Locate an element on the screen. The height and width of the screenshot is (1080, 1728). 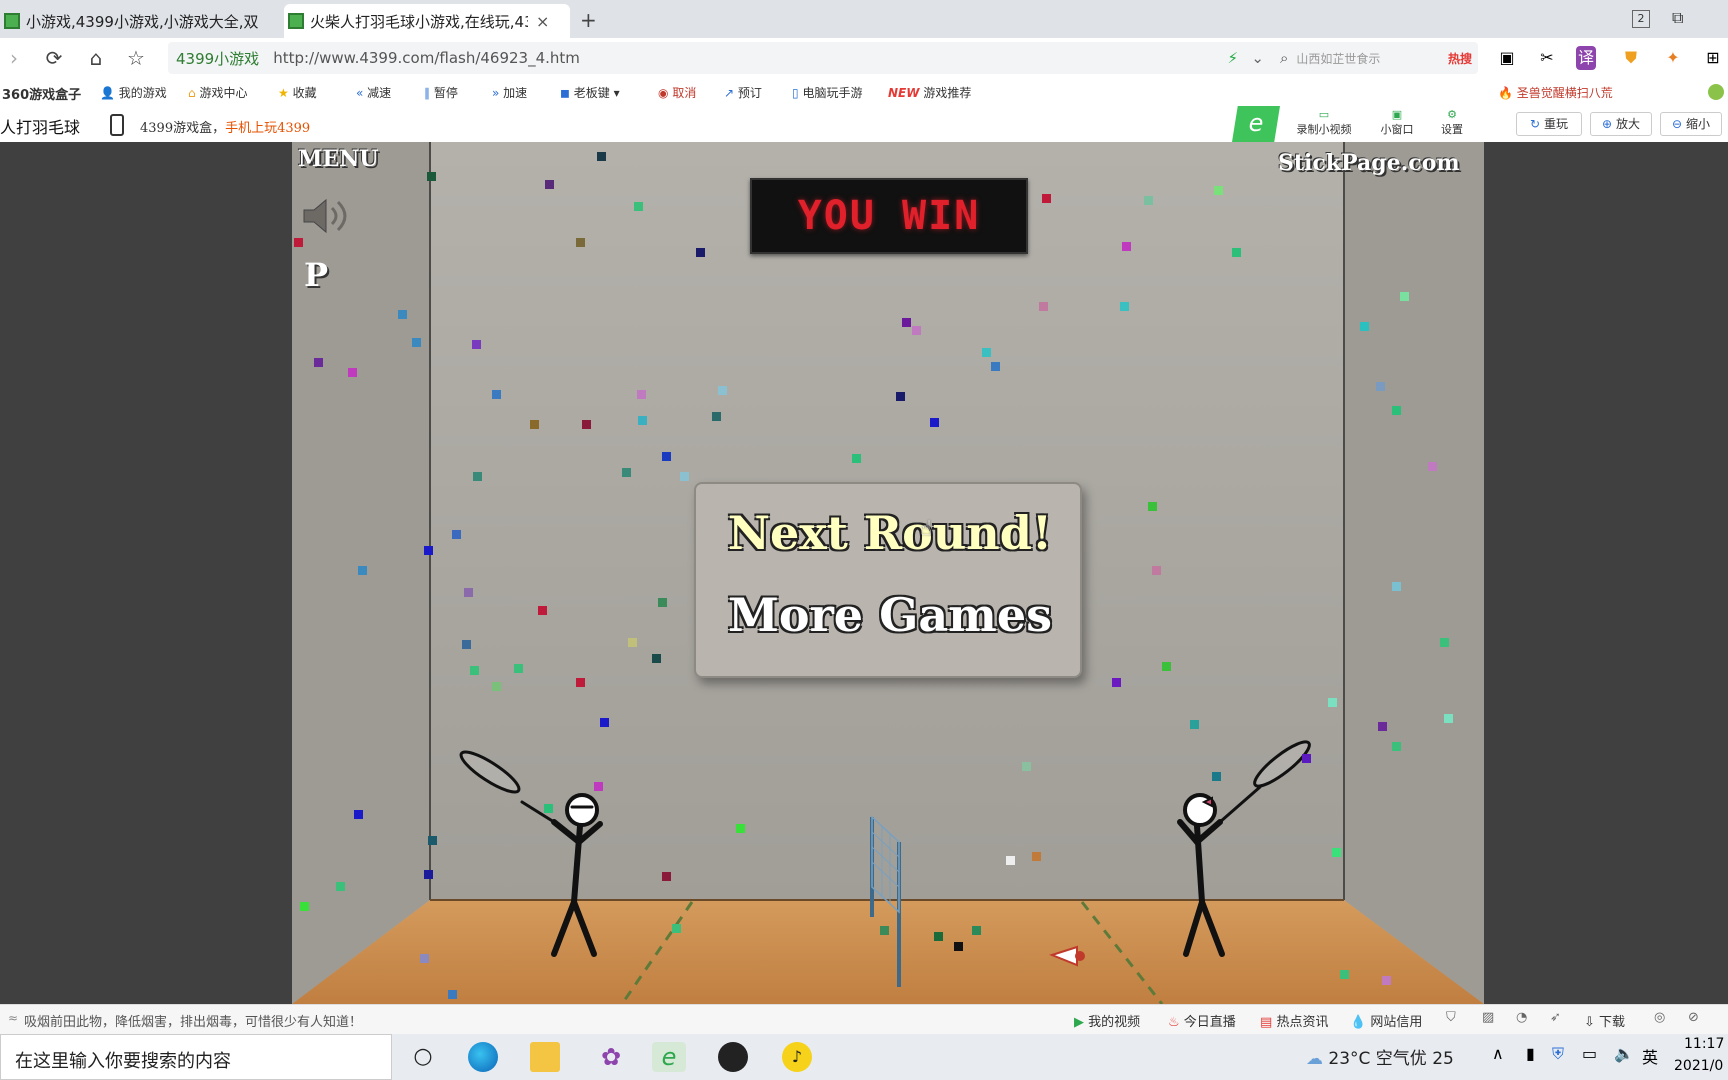
tv-icon: ▣ is located at coordinates (1397, 114).